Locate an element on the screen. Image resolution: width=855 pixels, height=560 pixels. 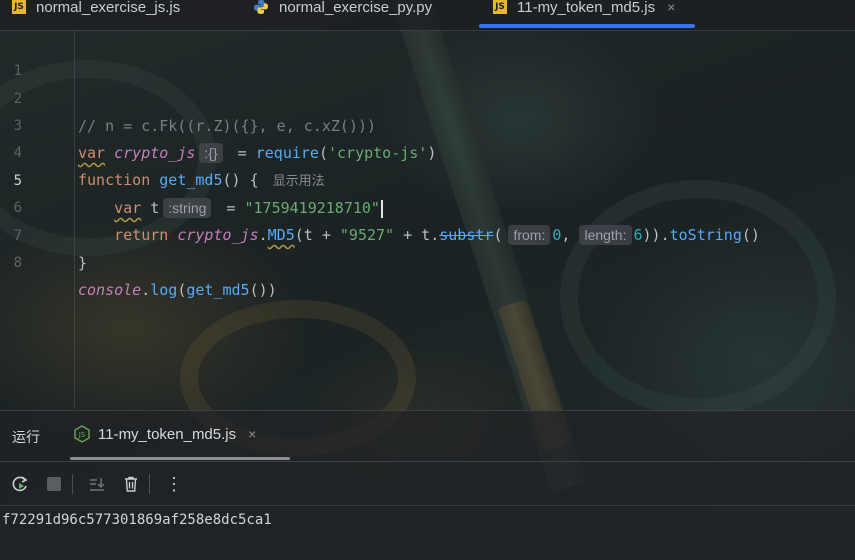
tab-normal-exercise-js: JS normal_exercise_js.js is located at coordinates (114, 10).